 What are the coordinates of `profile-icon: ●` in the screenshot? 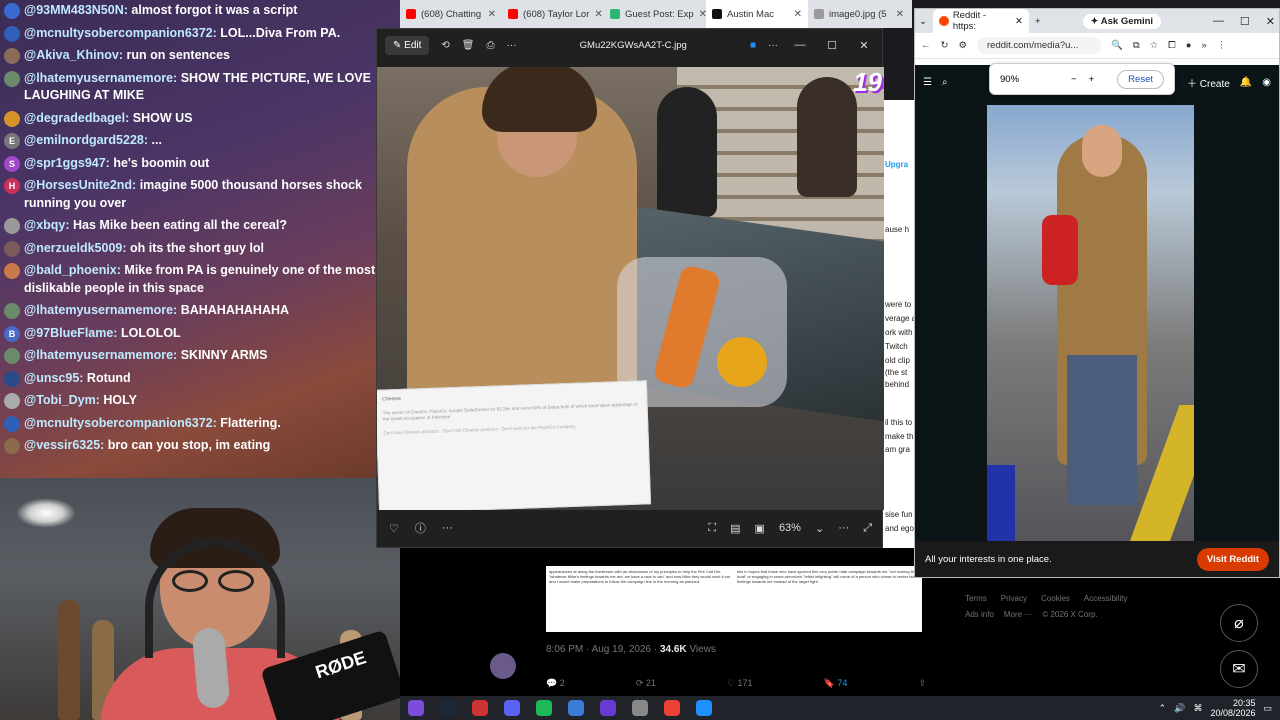 It's located at (1189, 45).